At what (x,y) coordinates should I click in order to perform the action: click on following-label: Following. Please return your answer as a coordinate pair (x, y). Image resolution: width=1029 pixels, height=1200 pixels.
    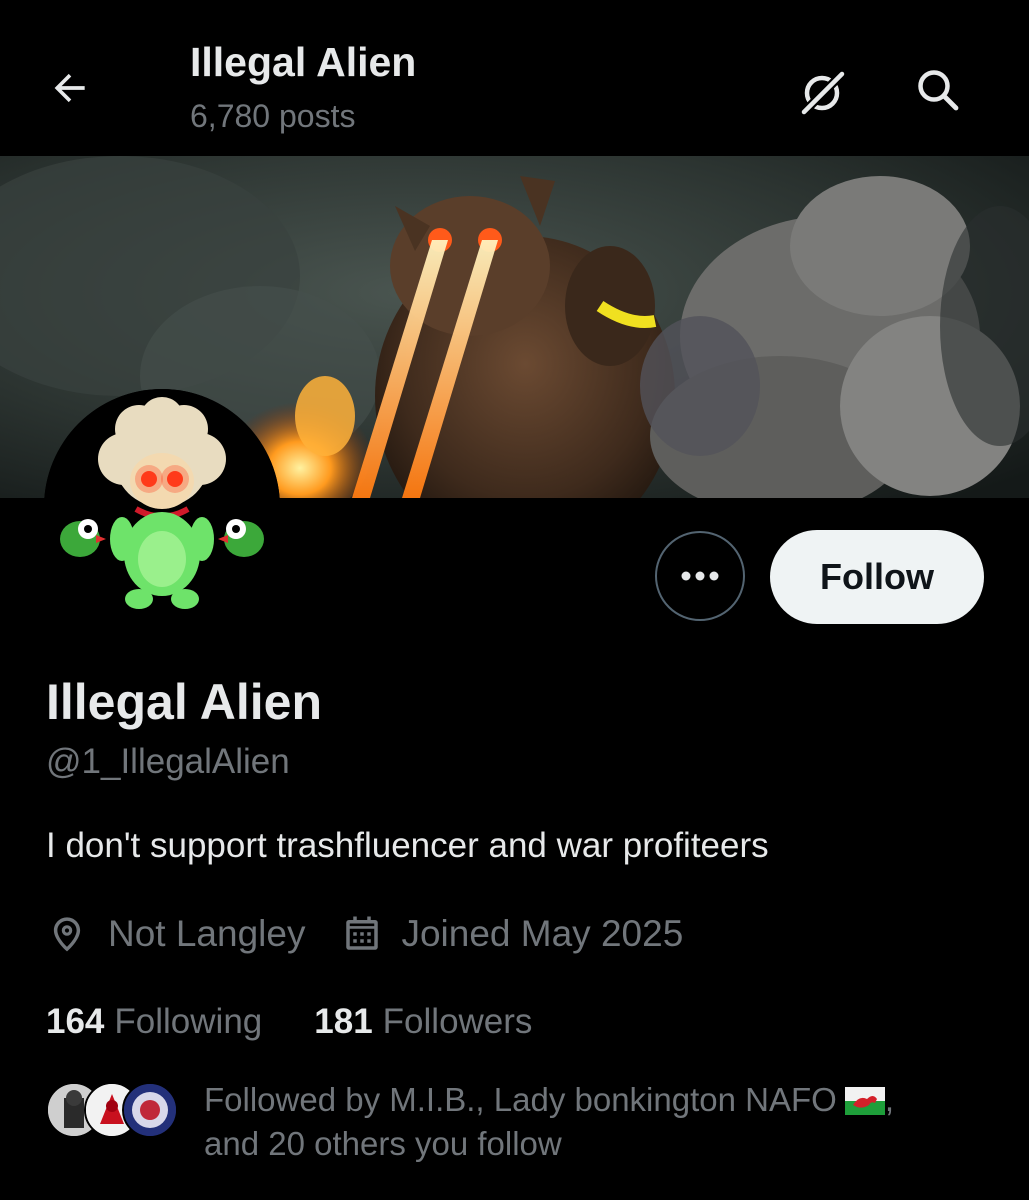
    Looking at the image, I should click on (188, 1021).